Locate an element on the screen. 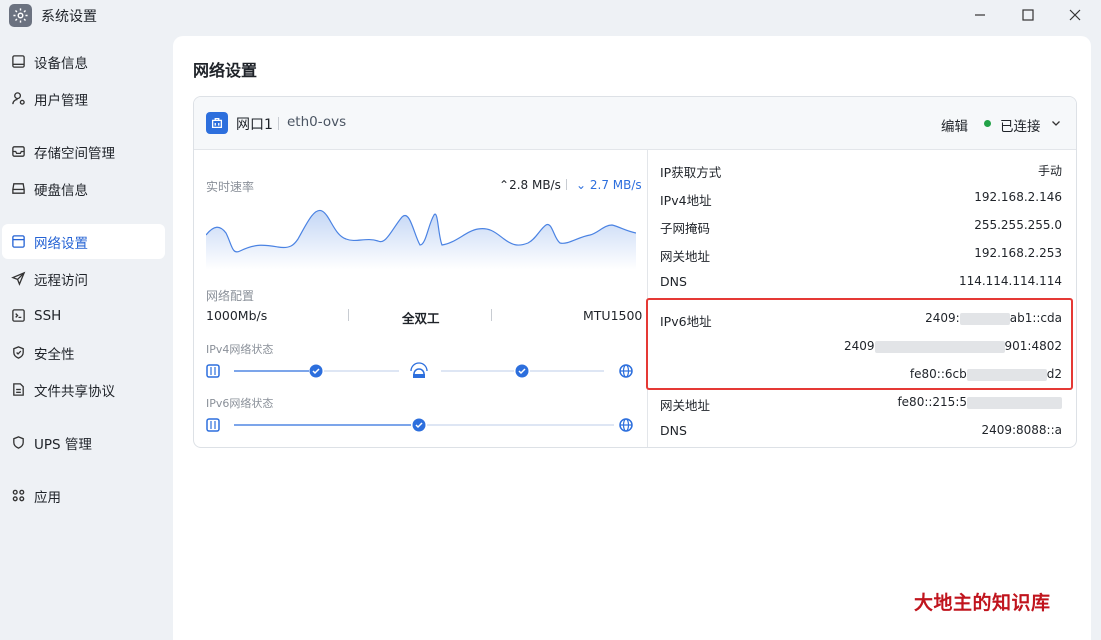  document-icon is located at coordinates (18, 390).